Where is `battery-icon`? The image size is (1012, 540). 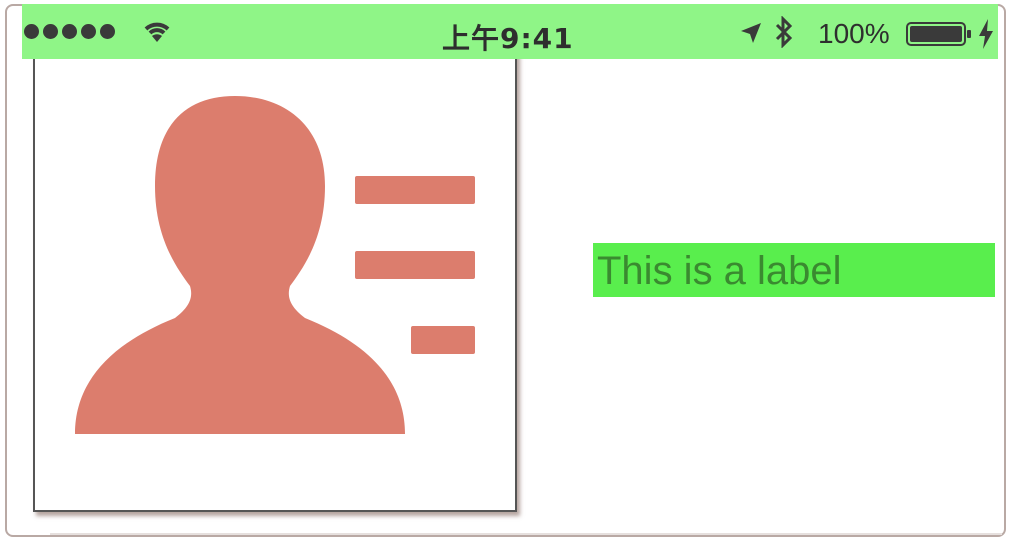
battery-icon is located at coordinates (938, 34).